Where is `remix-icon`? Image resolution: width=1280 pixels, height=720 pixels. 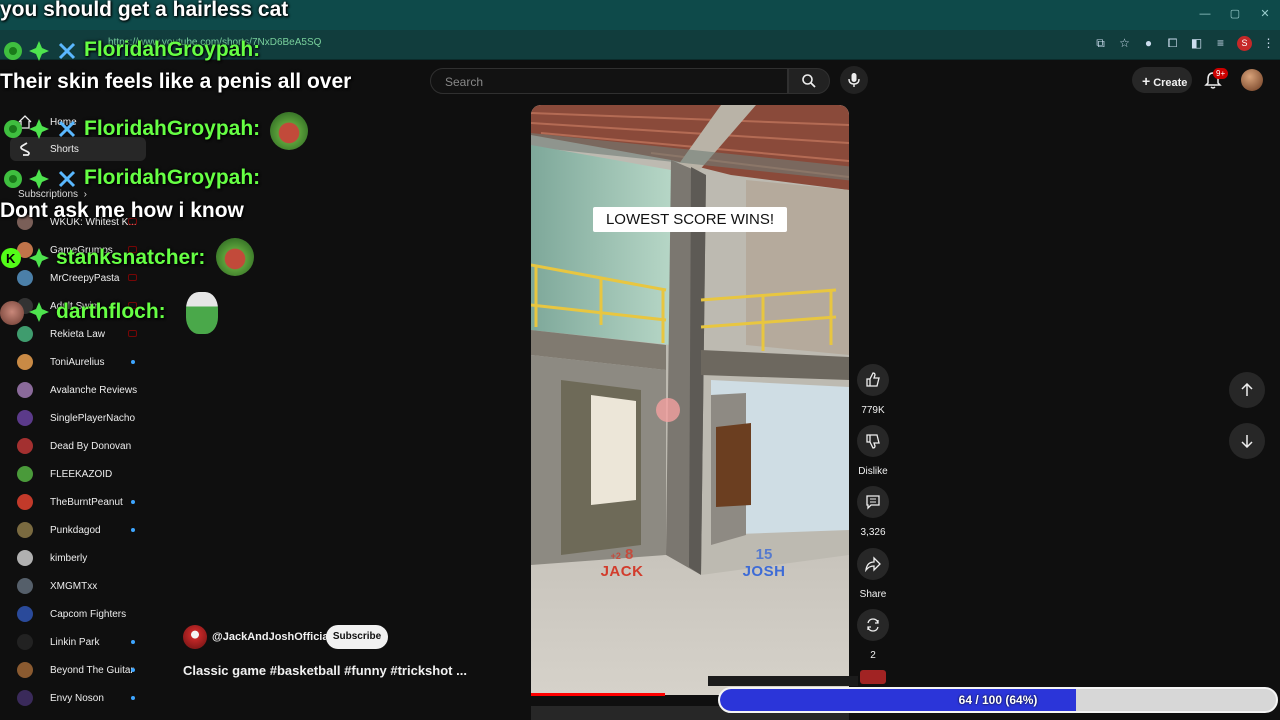
remix-icon is located at coordinates (873, 625).